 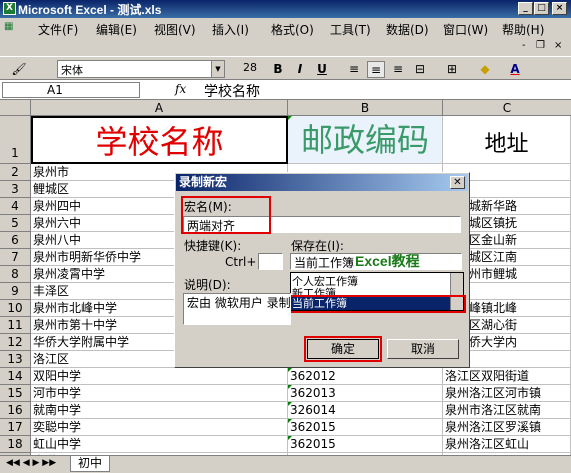 I want to click on menu-file: 文件(F), so click(x=58, y=29).